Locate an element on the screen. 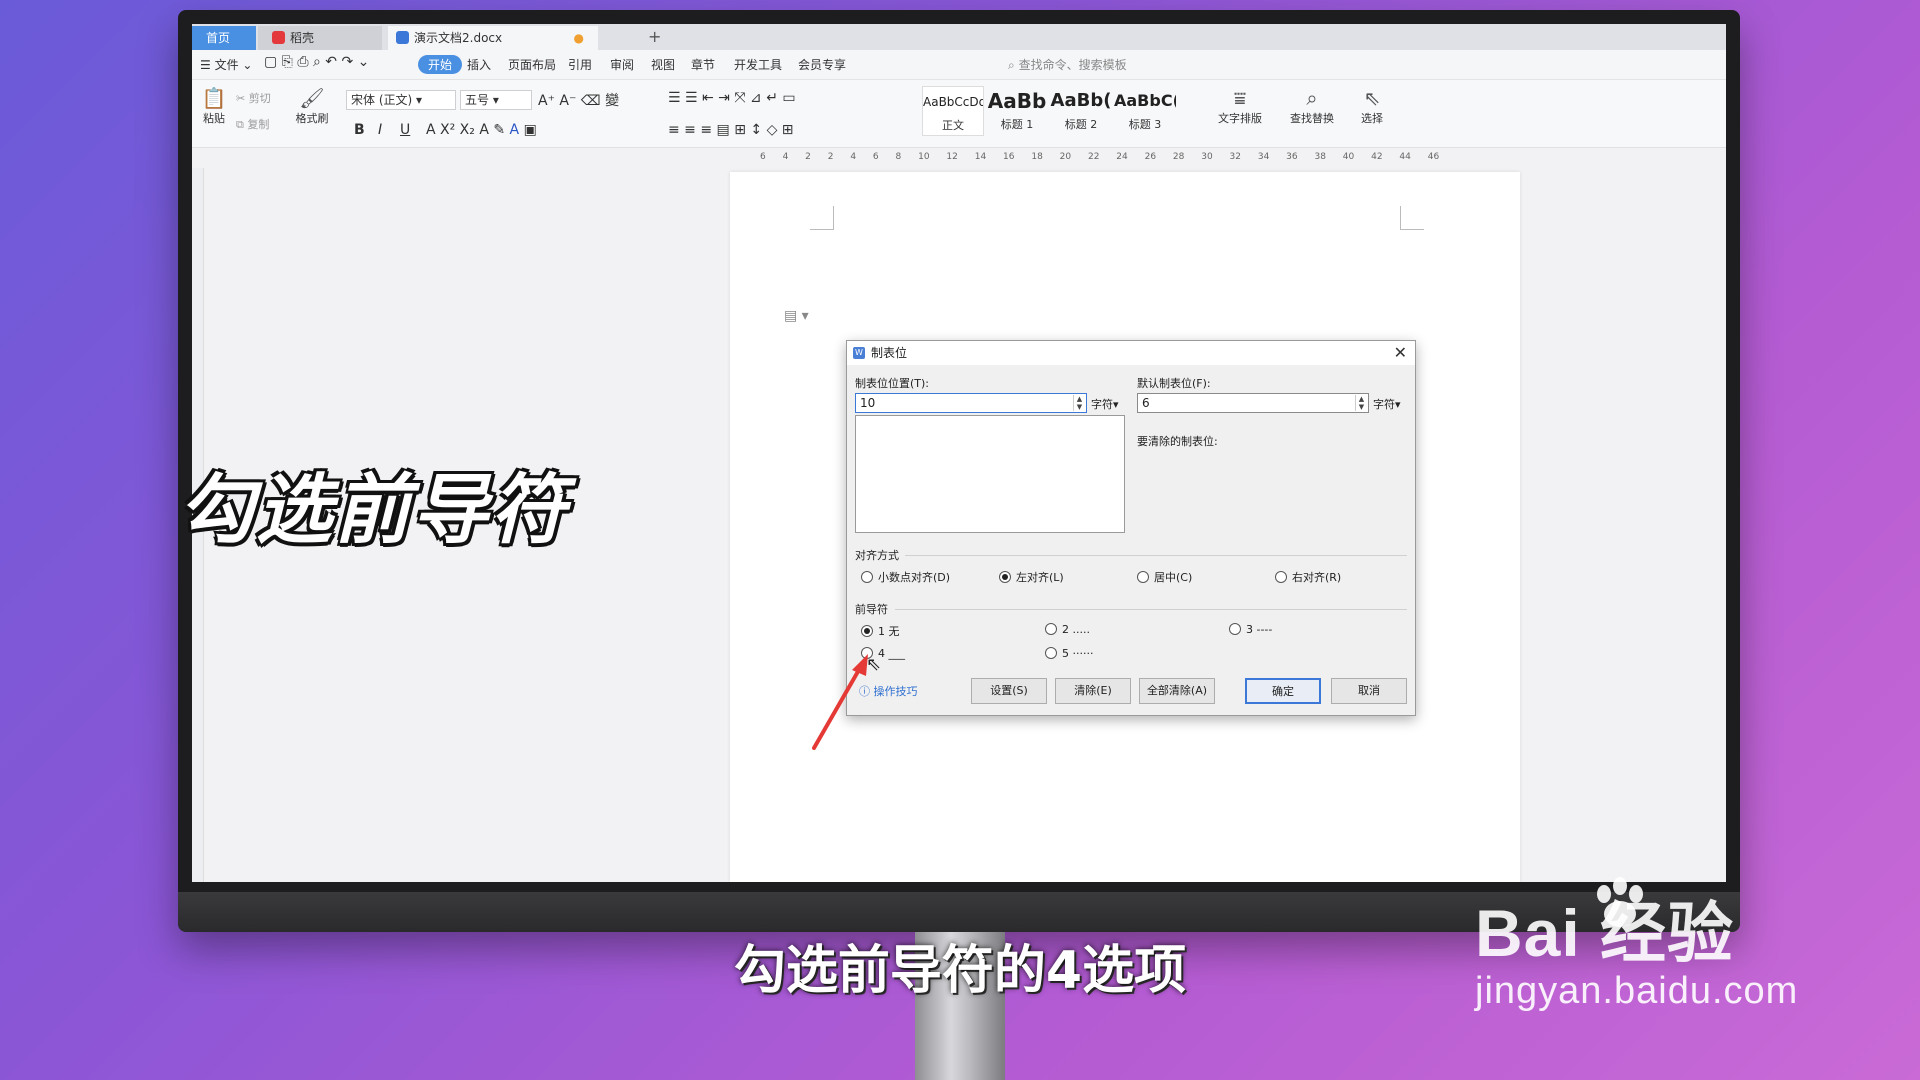 This screenshot has height=1080, width=1920. style-normal: AaBbCcDd 正文 is located at coordinates (953, 111).